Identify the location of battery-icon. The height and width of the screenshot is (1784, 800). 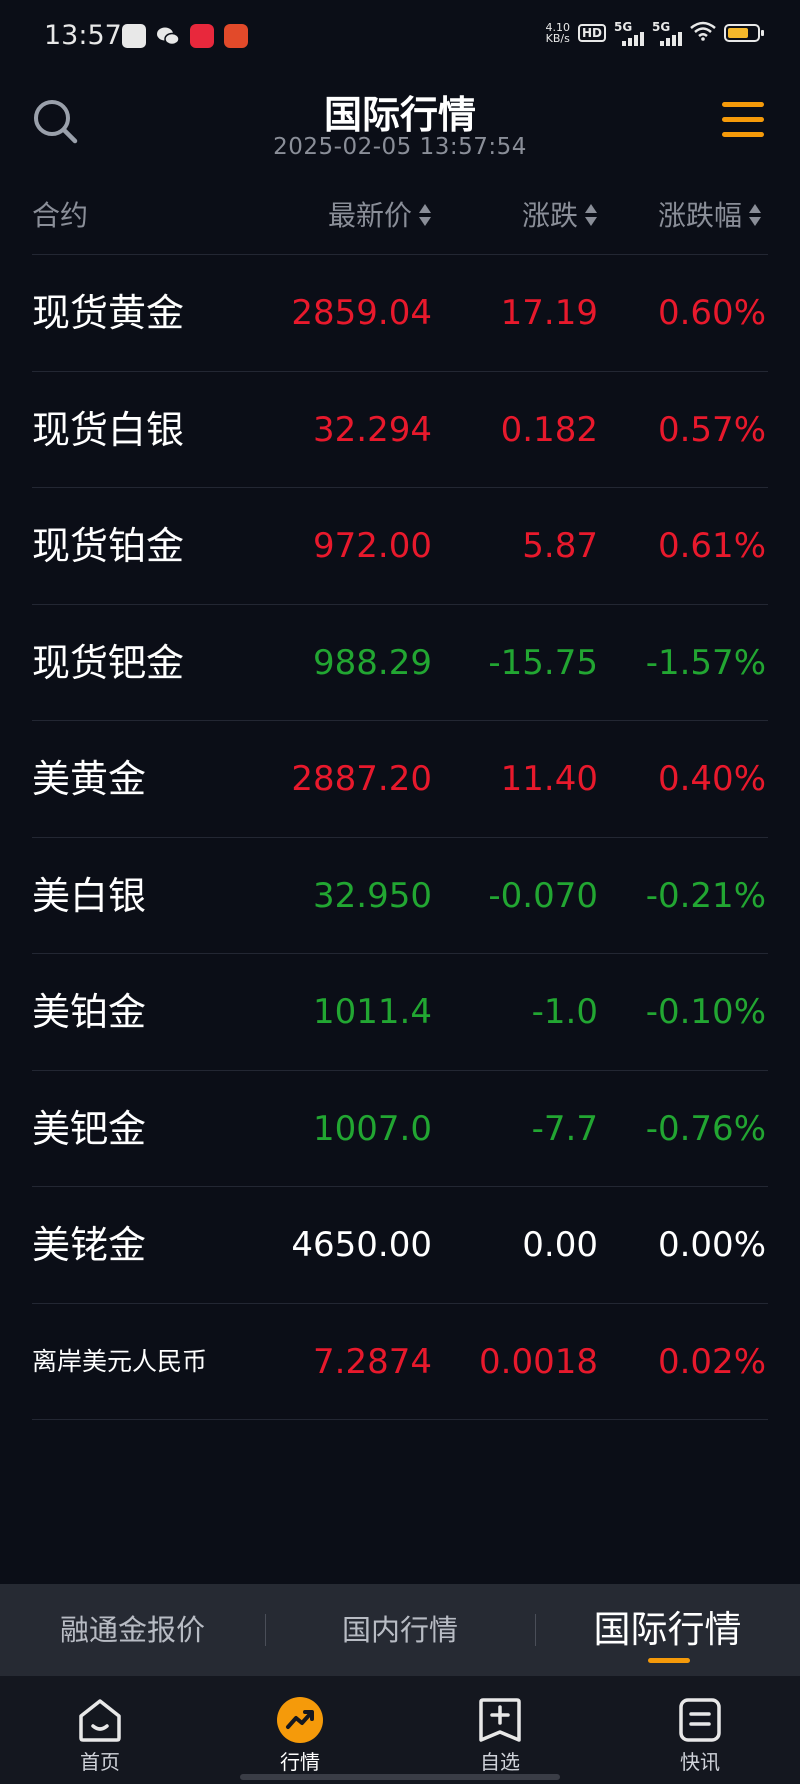
(744, 33).